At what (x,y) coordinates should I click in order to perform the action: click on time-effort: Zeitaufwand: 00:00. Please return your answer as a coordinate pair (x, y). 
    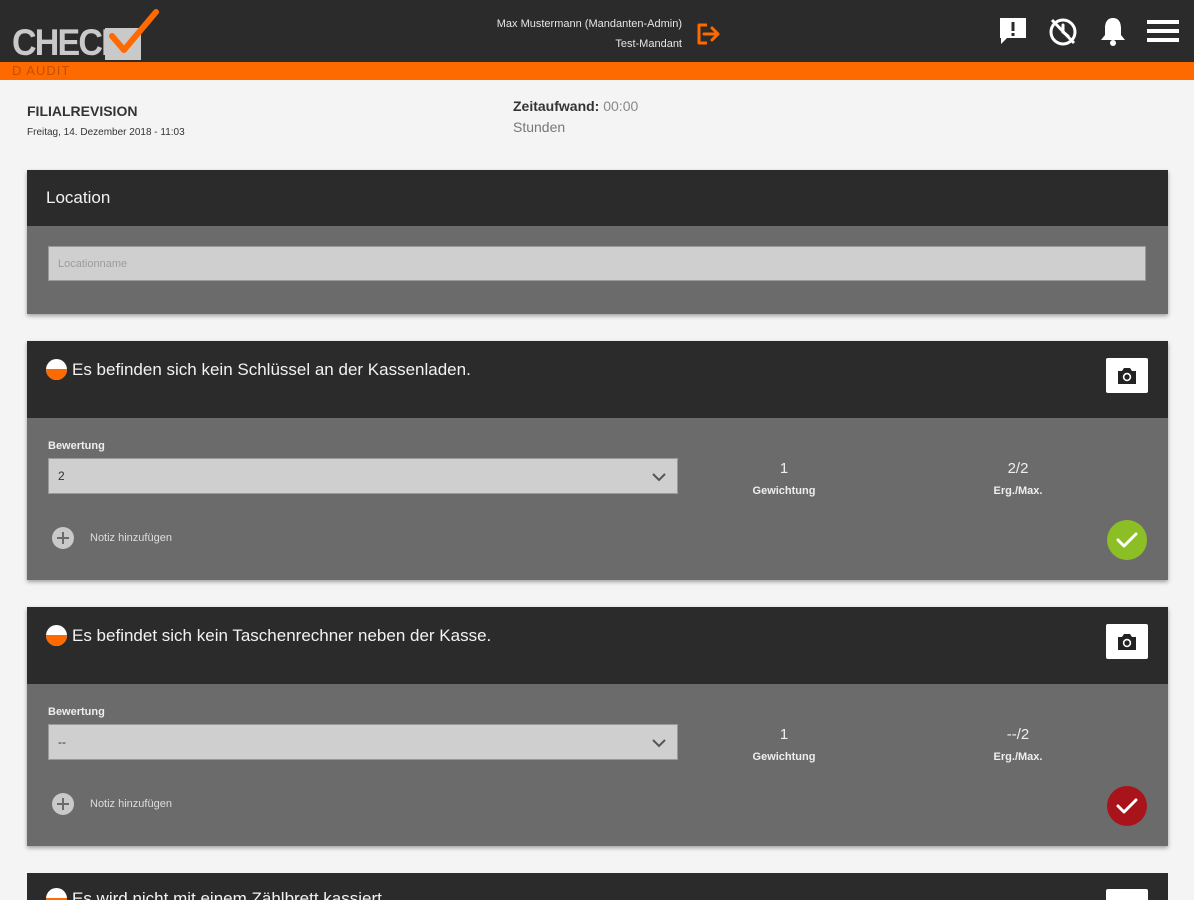
    Looking at the image, I should click on (575, 106).